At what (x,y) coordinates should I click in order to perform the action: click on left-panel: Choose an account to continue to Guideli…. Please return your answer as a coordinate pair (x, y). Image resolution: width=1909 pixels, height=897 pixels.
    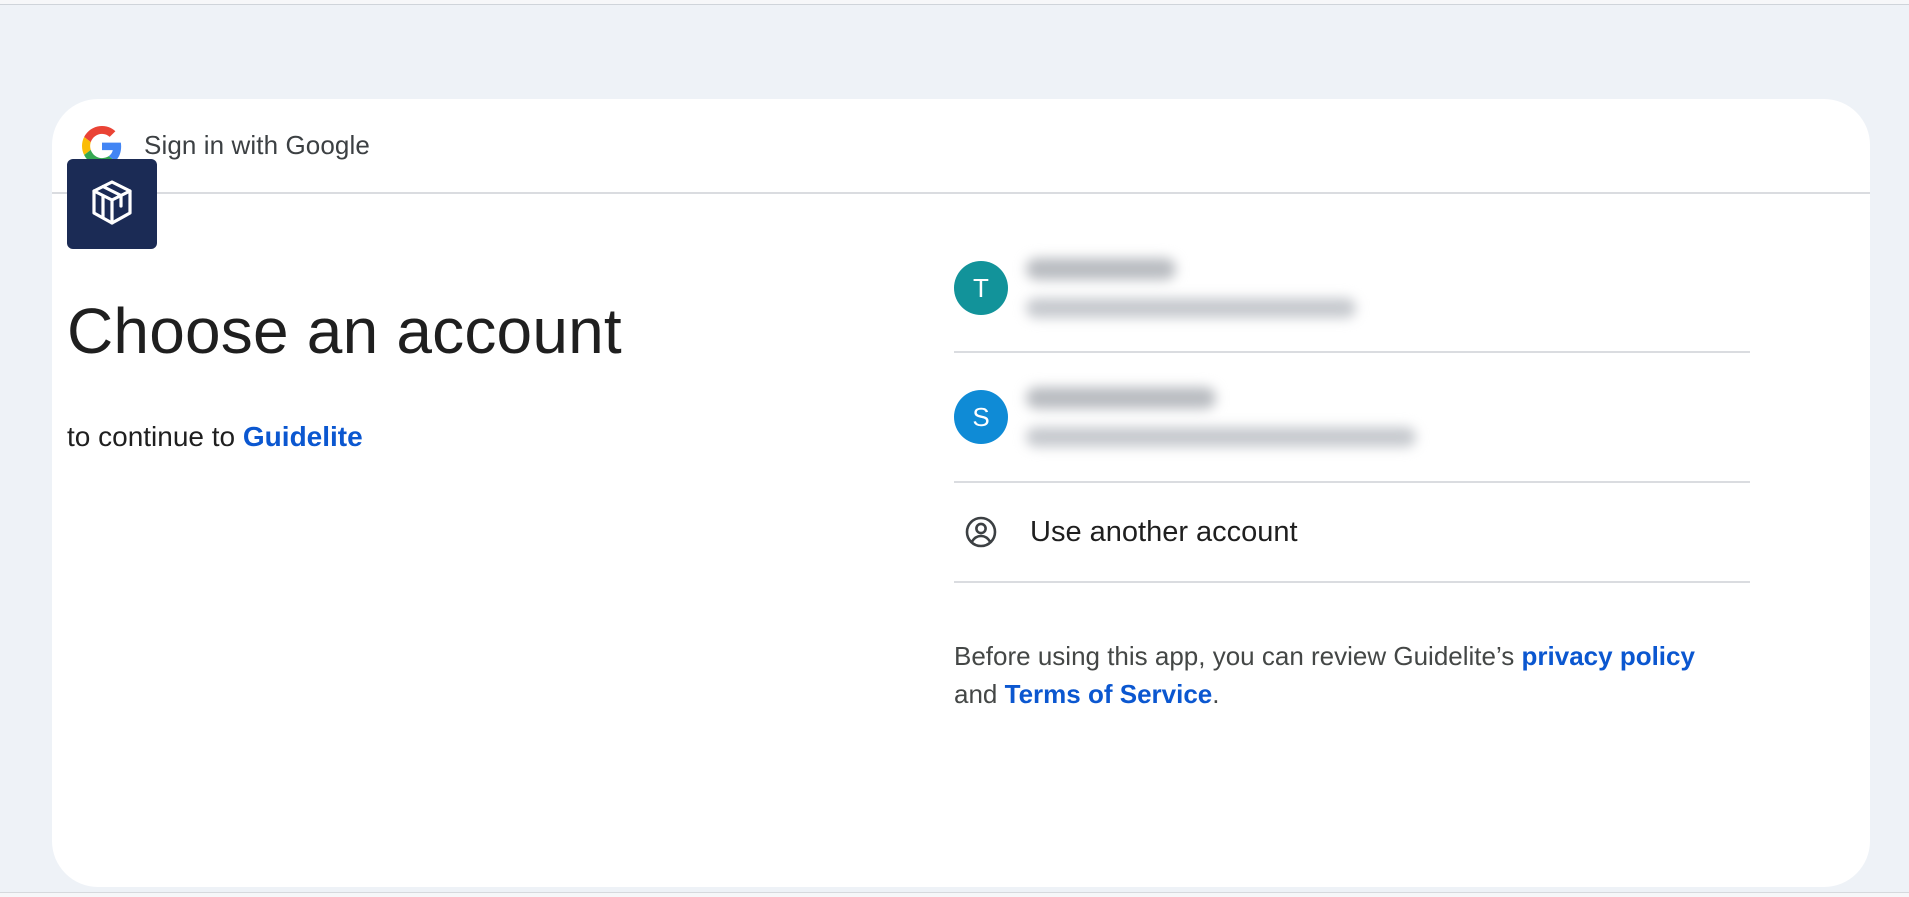
    Looking at the image, I should click on (344, 306).